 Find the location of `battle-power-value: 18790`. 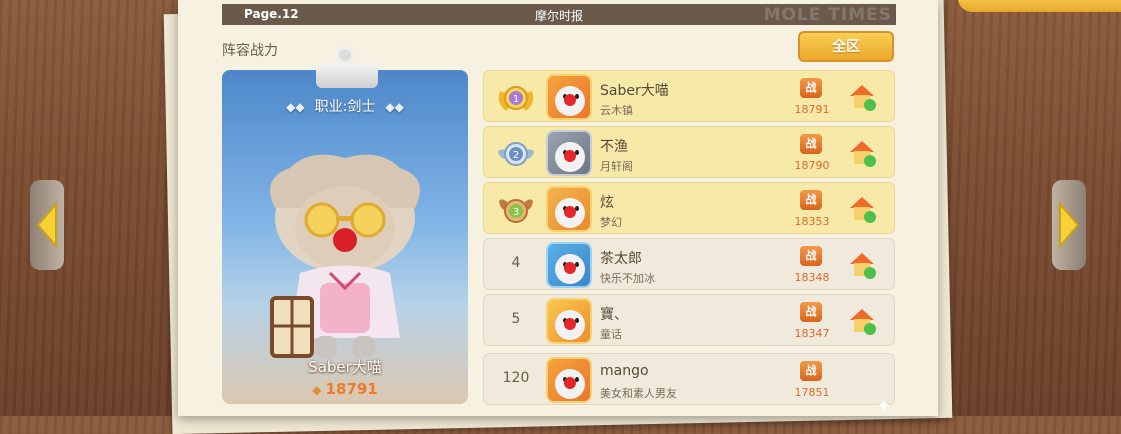

battle-power-value: 18790 is located at coordinates (812, 165).